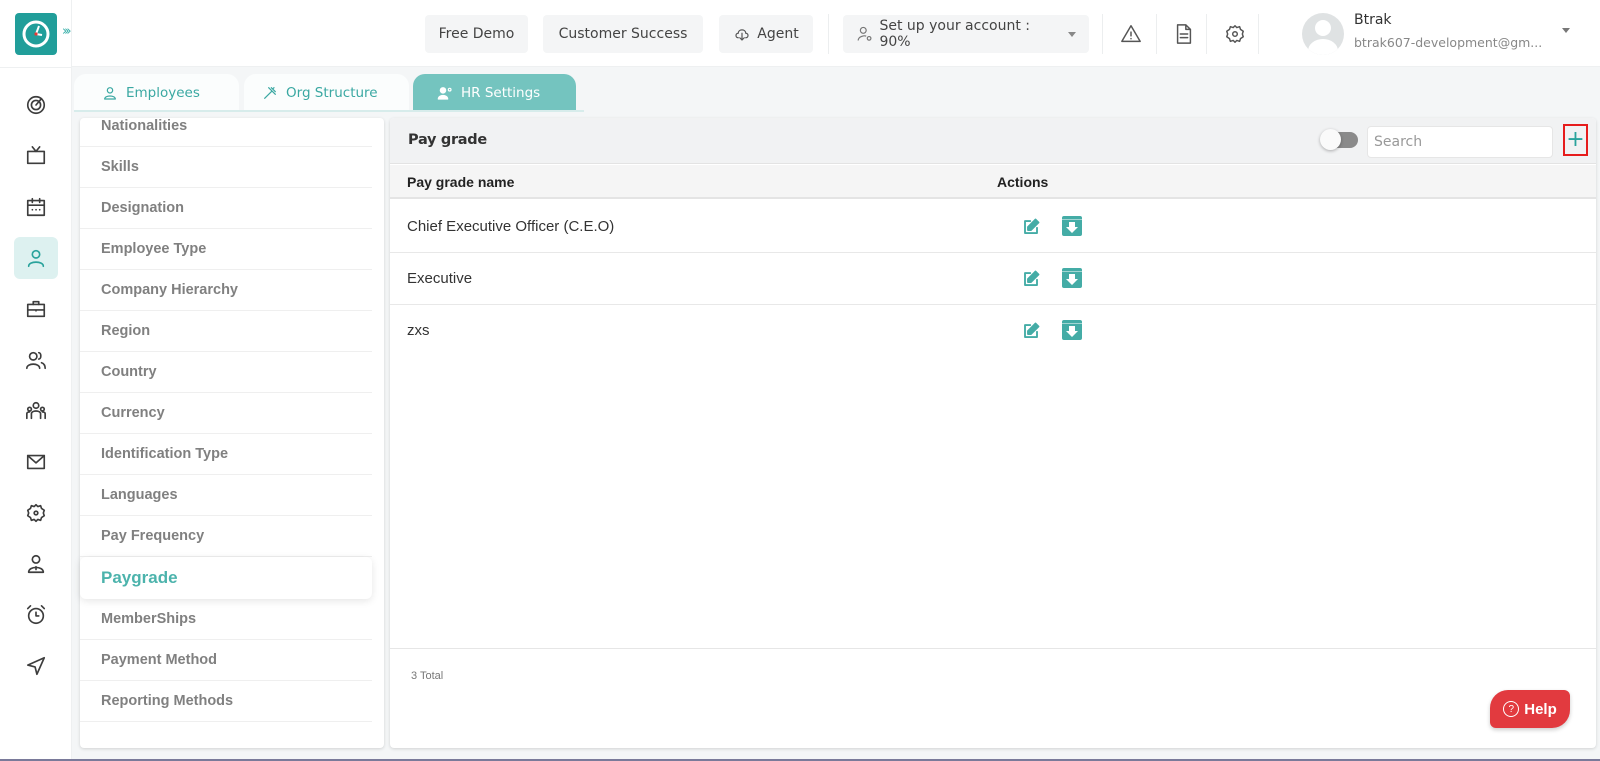 This screenshot has width=1600, height=761. I want to click on paygrade-name: Chief Executive Officer (C.E.O), so click(511, 226).